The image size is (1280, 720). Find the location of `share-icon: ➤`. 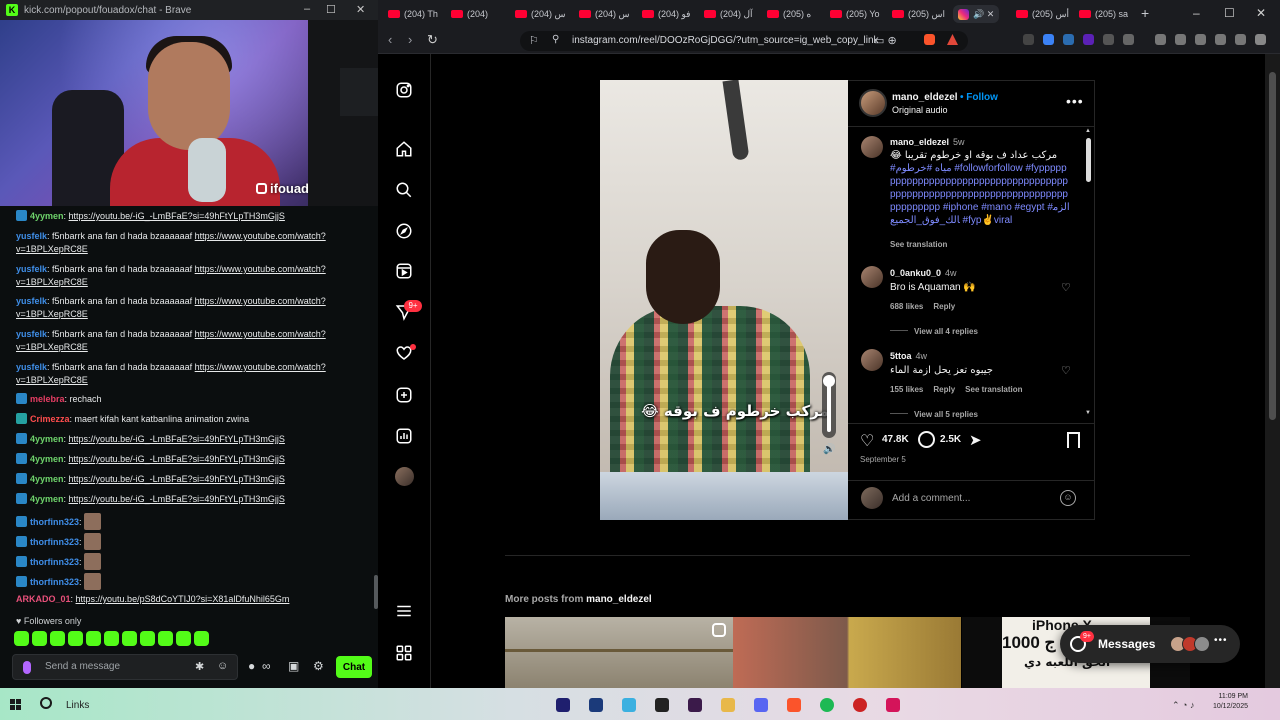

share-icon: ➤ is located at coordinates (975, 440).